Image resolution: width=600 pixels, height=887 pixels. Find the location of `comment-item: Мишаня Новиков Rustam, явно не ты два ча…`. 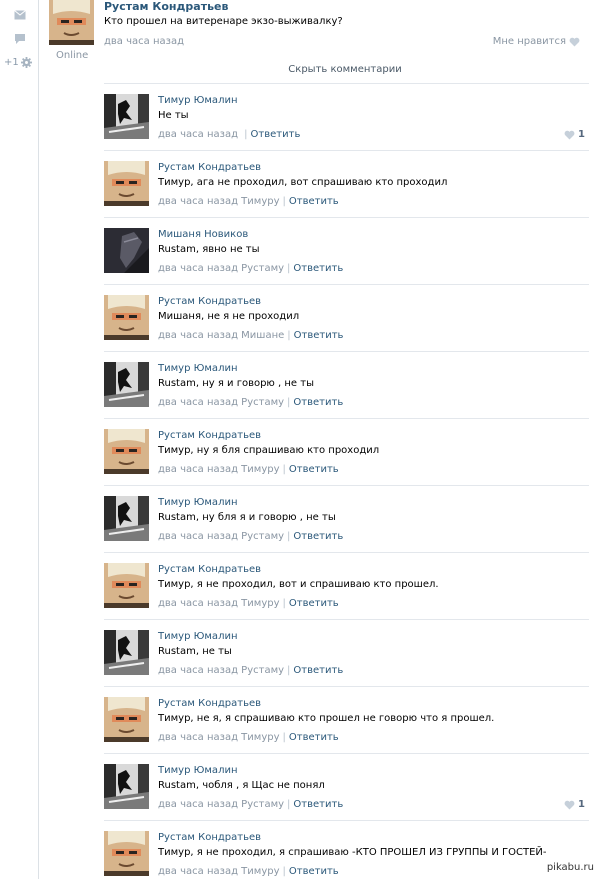

comment-item: Мишаня Новиков Rustam, явно не ты два ча… is located at coordinates (346, 250).